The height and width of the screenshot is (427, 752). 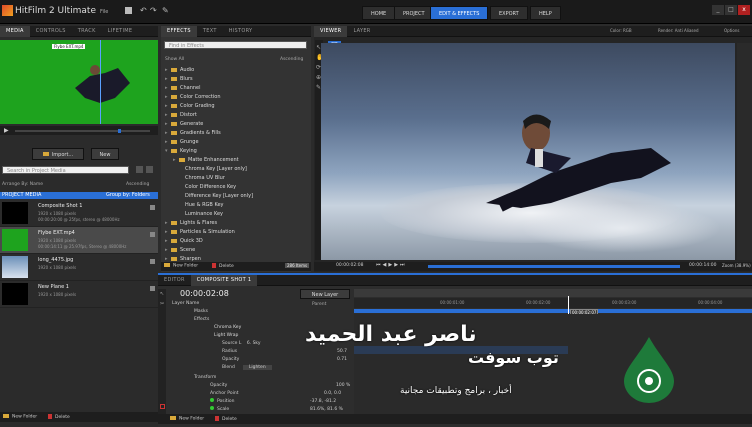 I want to click on color-mode-select: Color: RGB, so click(x=621, y=30).